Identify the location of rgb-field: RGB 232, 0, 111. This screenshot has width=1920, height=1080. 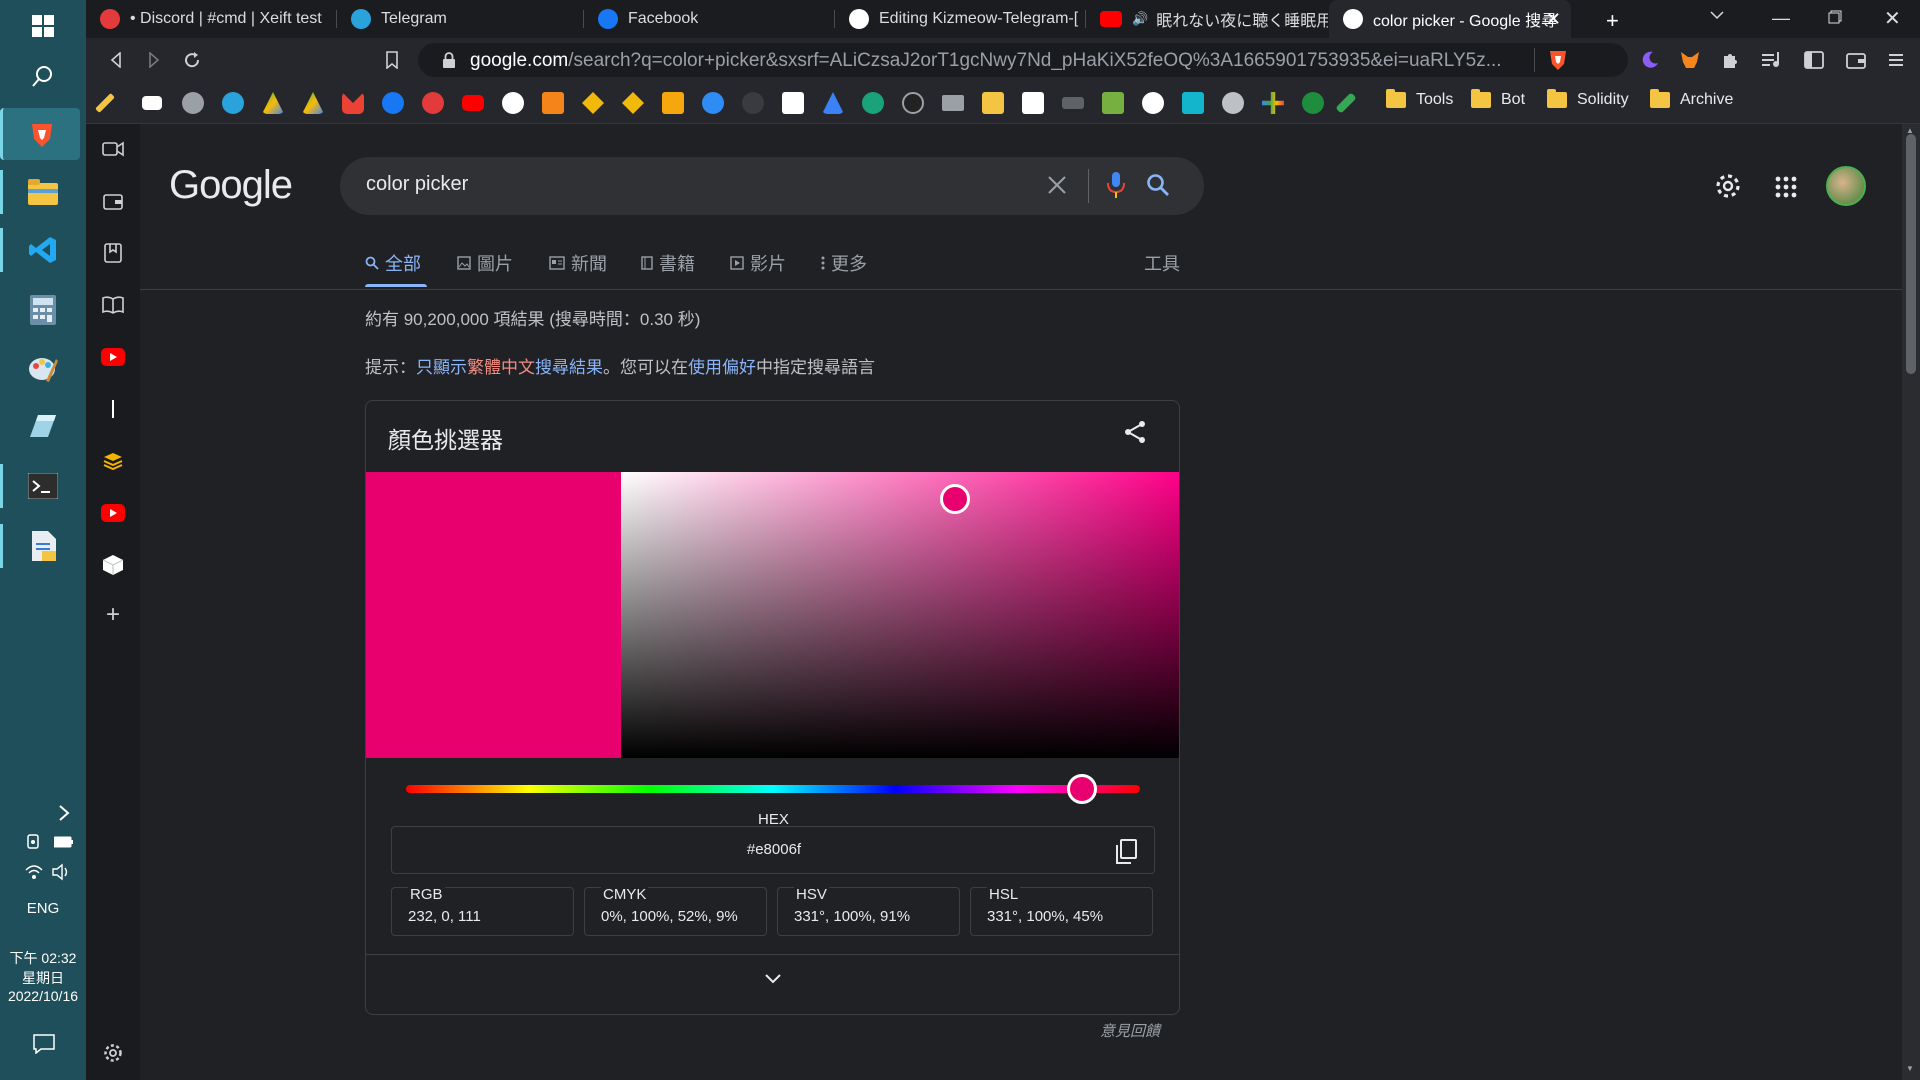
(482, 911).